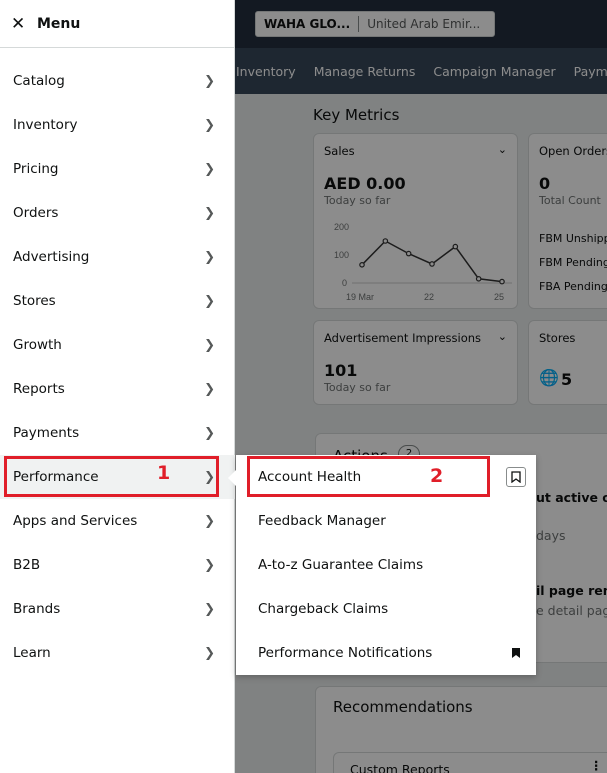 Image resolution: width=607 pixels, height=773 pixels. Describe the element at coordinates (37, 609) in the screenshot. I see `menu-item-label: Brands` at that location.